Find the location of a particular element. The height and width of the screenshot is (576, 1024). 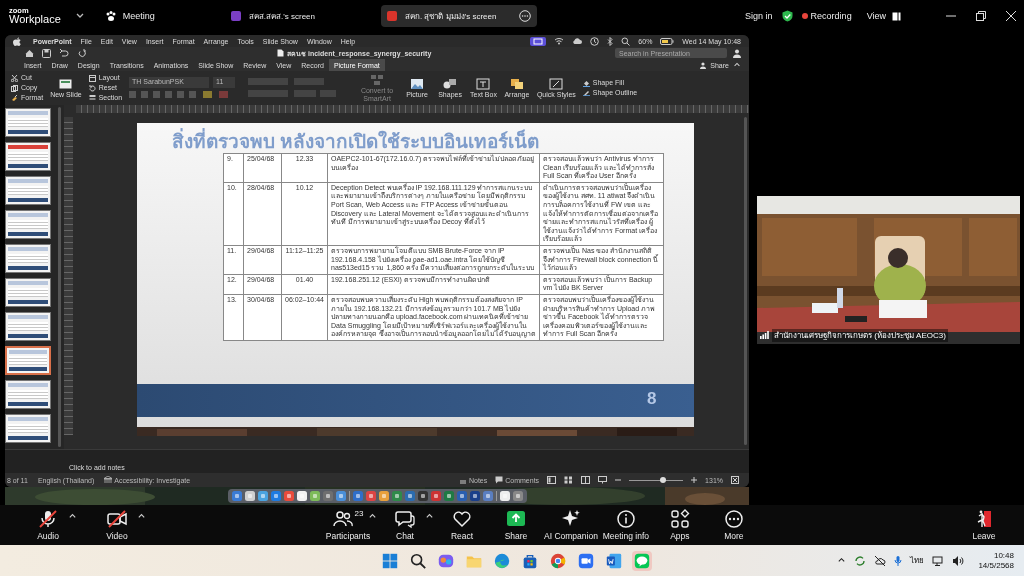

paw-icon is located at coordinates (110, 16).